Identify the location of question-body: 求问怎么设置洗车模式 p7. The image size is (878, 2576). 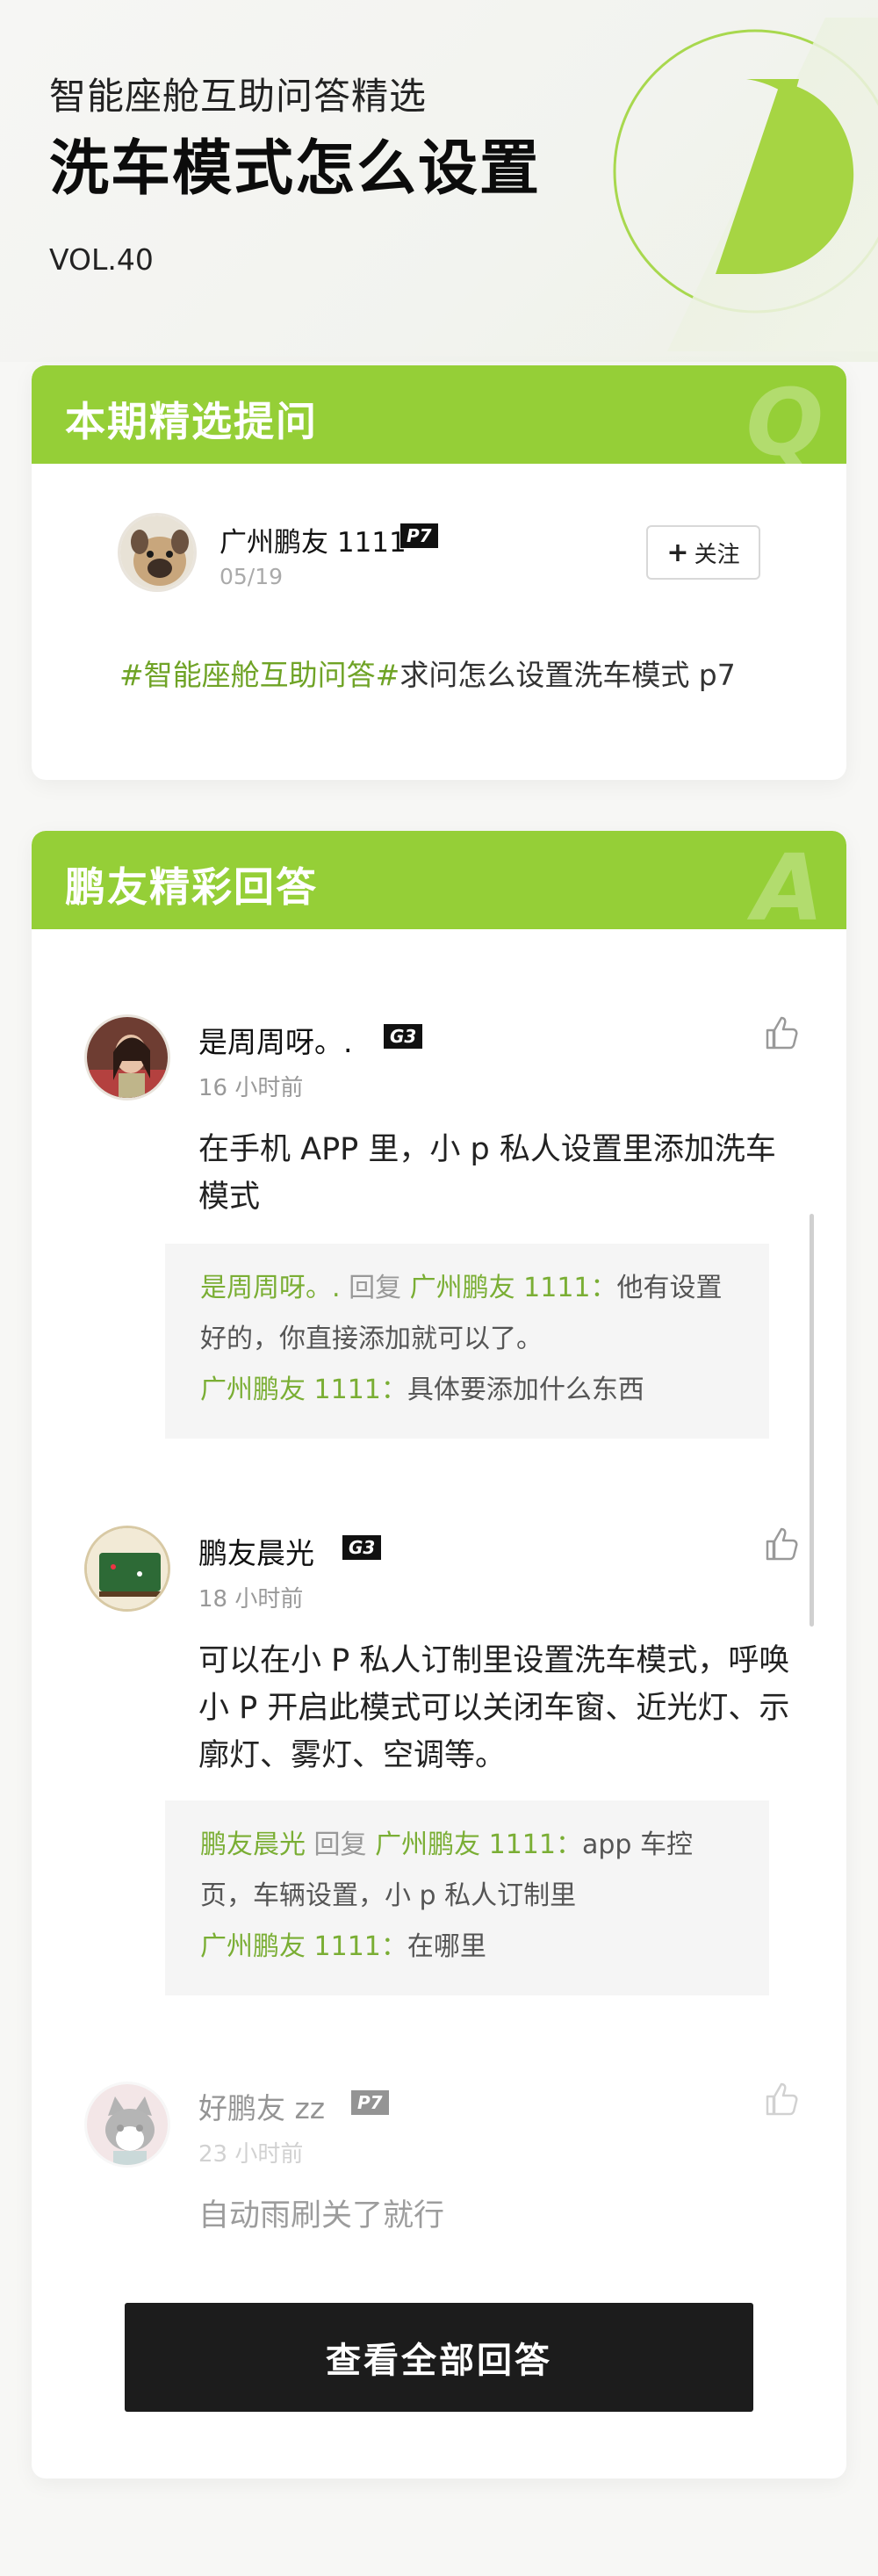
(567, 675).